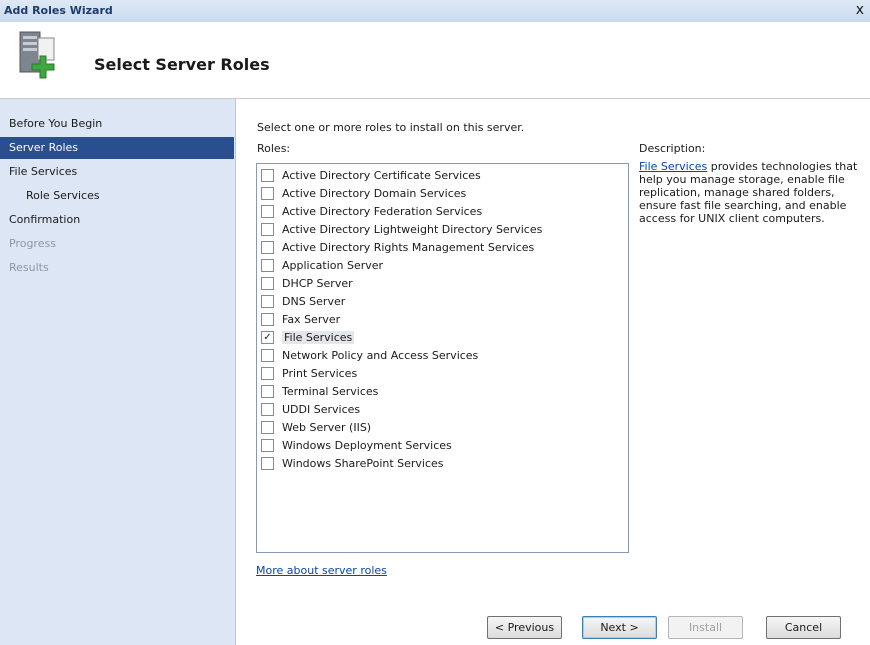  I want to click on role-label: DHCP Server, so click(317, 283).